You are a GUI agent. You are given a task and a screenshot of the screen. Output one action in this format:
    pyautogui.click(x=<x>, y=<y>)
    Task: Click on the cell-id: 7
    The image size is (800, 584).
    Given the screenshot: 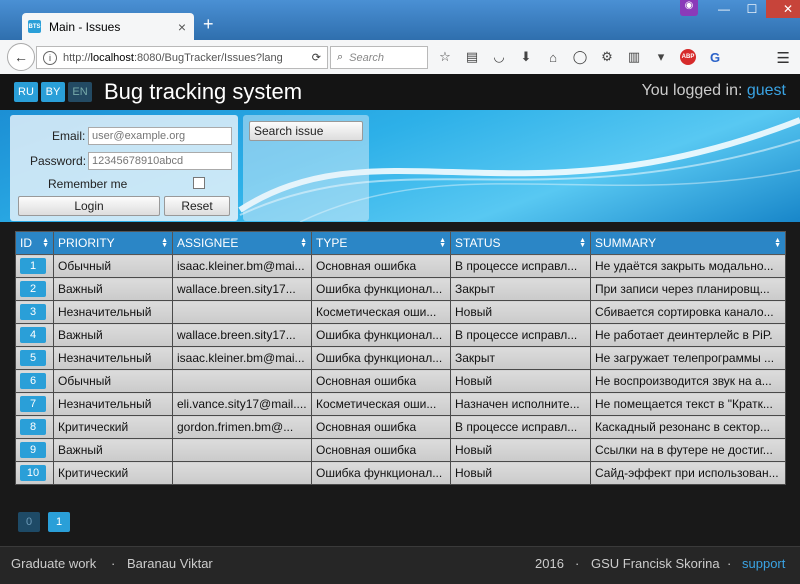 What is the action you would take?
    pyautogui.click(x=34, y=404)
    